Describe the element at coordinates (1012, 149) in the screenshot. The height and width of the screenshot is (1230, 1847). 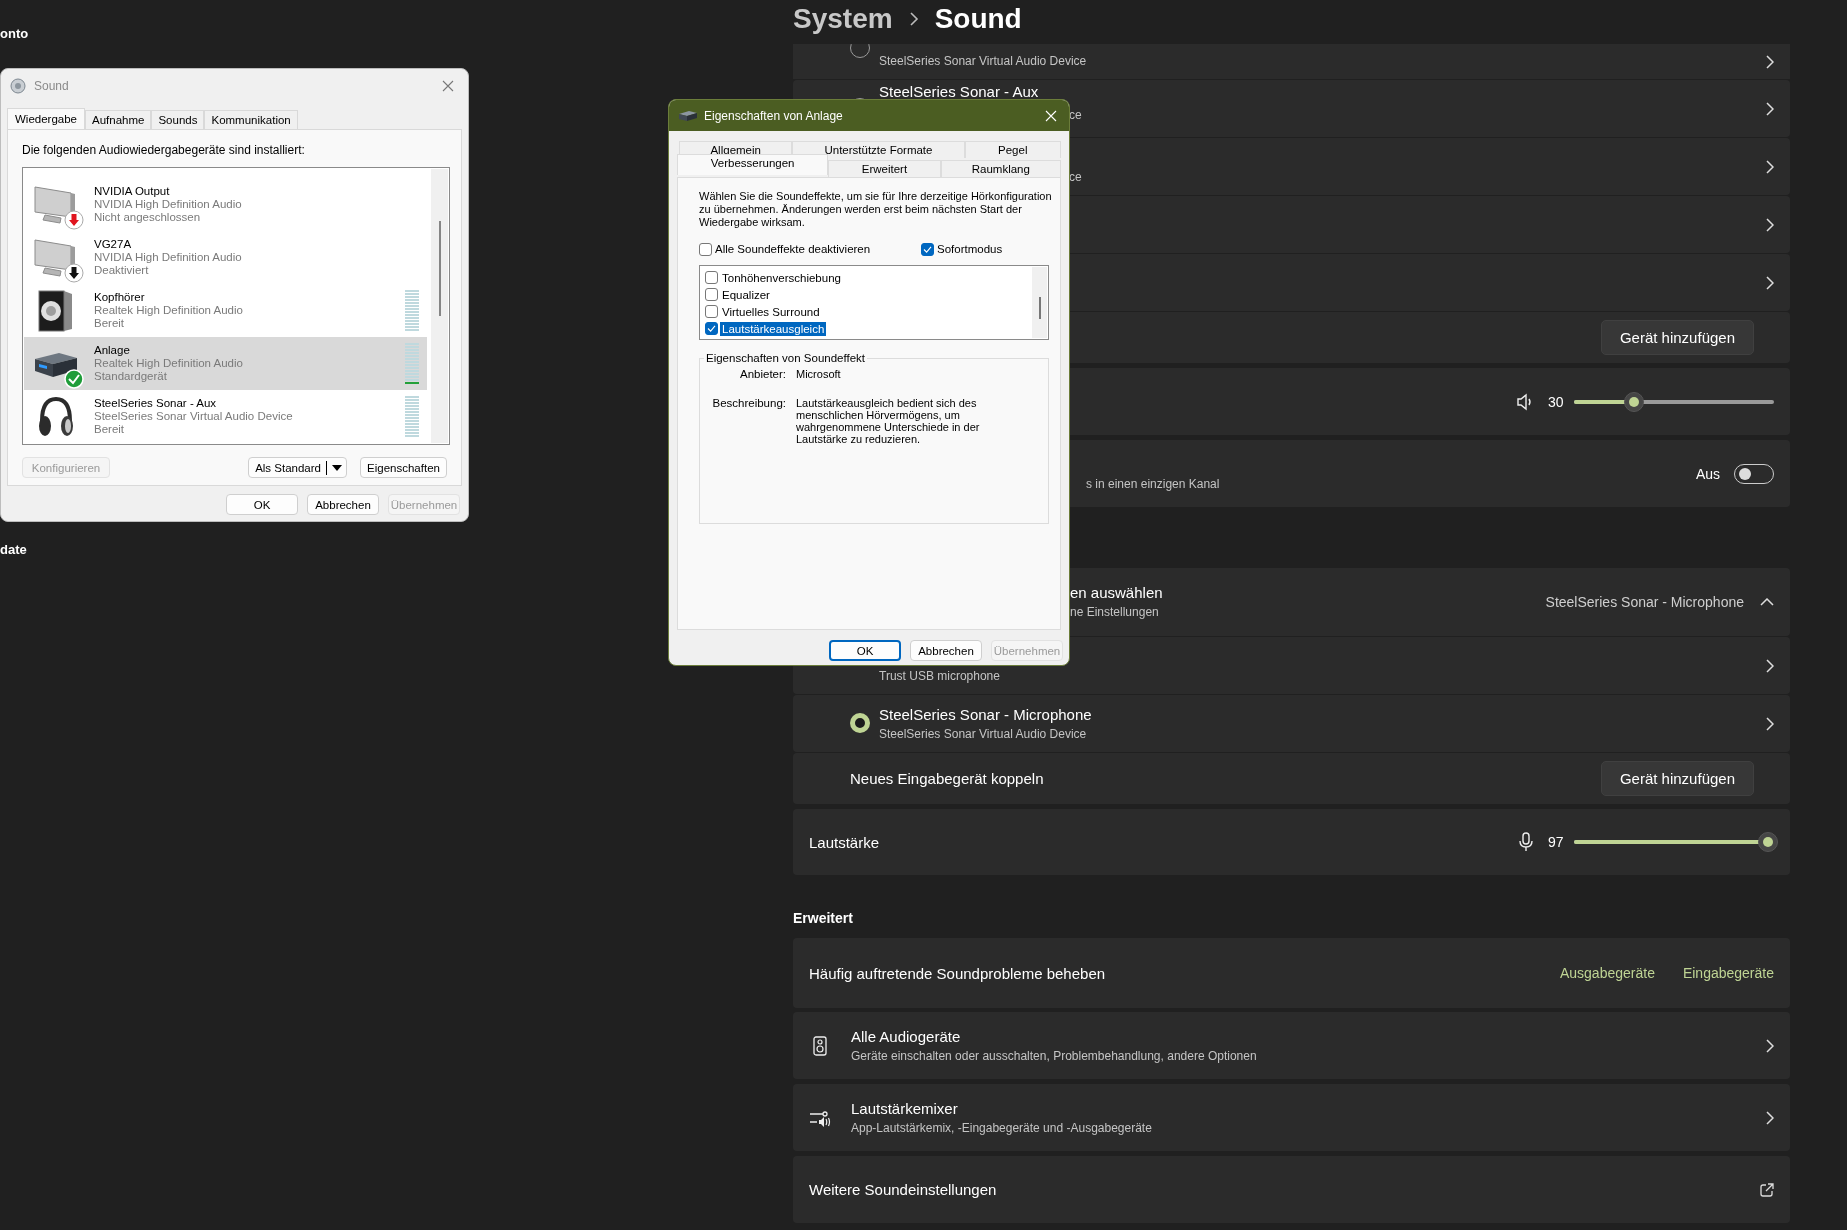
I see `tab: Pegel` at that location.